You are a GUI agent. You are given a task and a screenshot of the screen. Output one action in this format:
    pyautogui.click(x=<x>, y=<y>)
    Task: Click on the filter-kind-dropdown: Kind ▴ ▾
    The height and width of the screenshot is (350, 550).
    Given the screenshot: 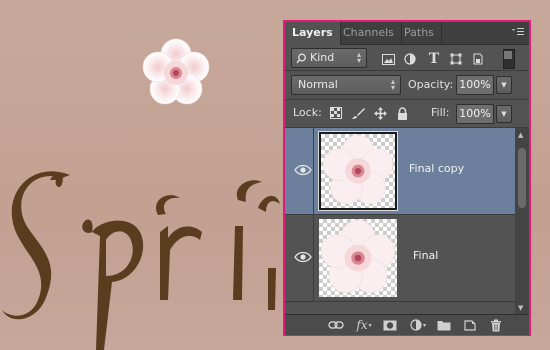 What is the action you would take?
    pyautogui.click(x=329, y=58)
    